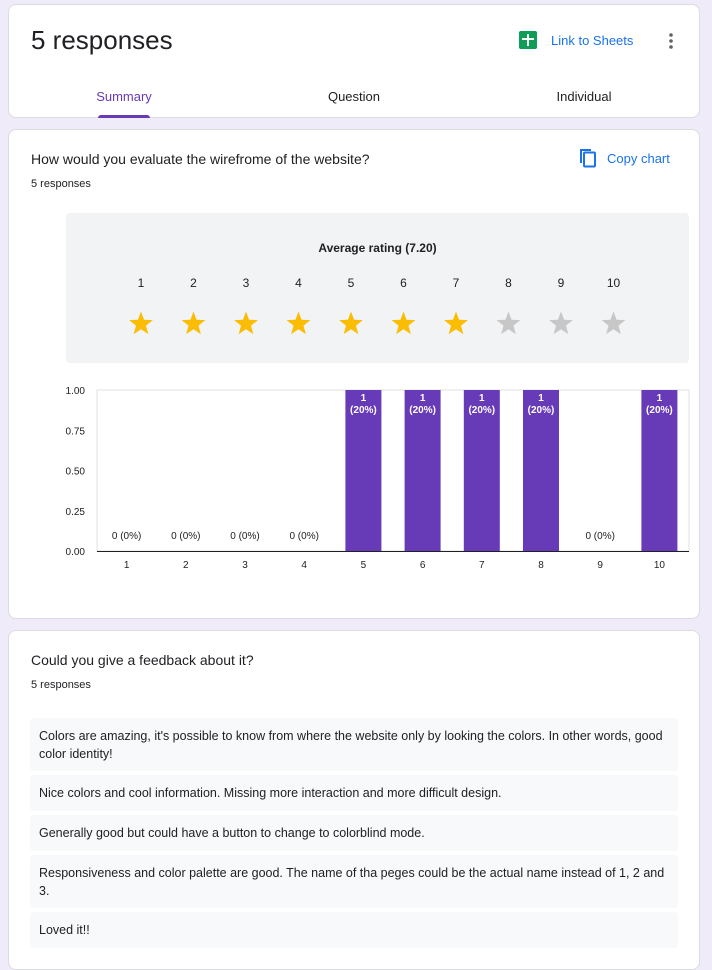 This screenshot has width=712, height=970. Describe the element at coordinates (592, 40) in the screenshot. I see `link-to-sheets-label: Link to Sheets` at that location.